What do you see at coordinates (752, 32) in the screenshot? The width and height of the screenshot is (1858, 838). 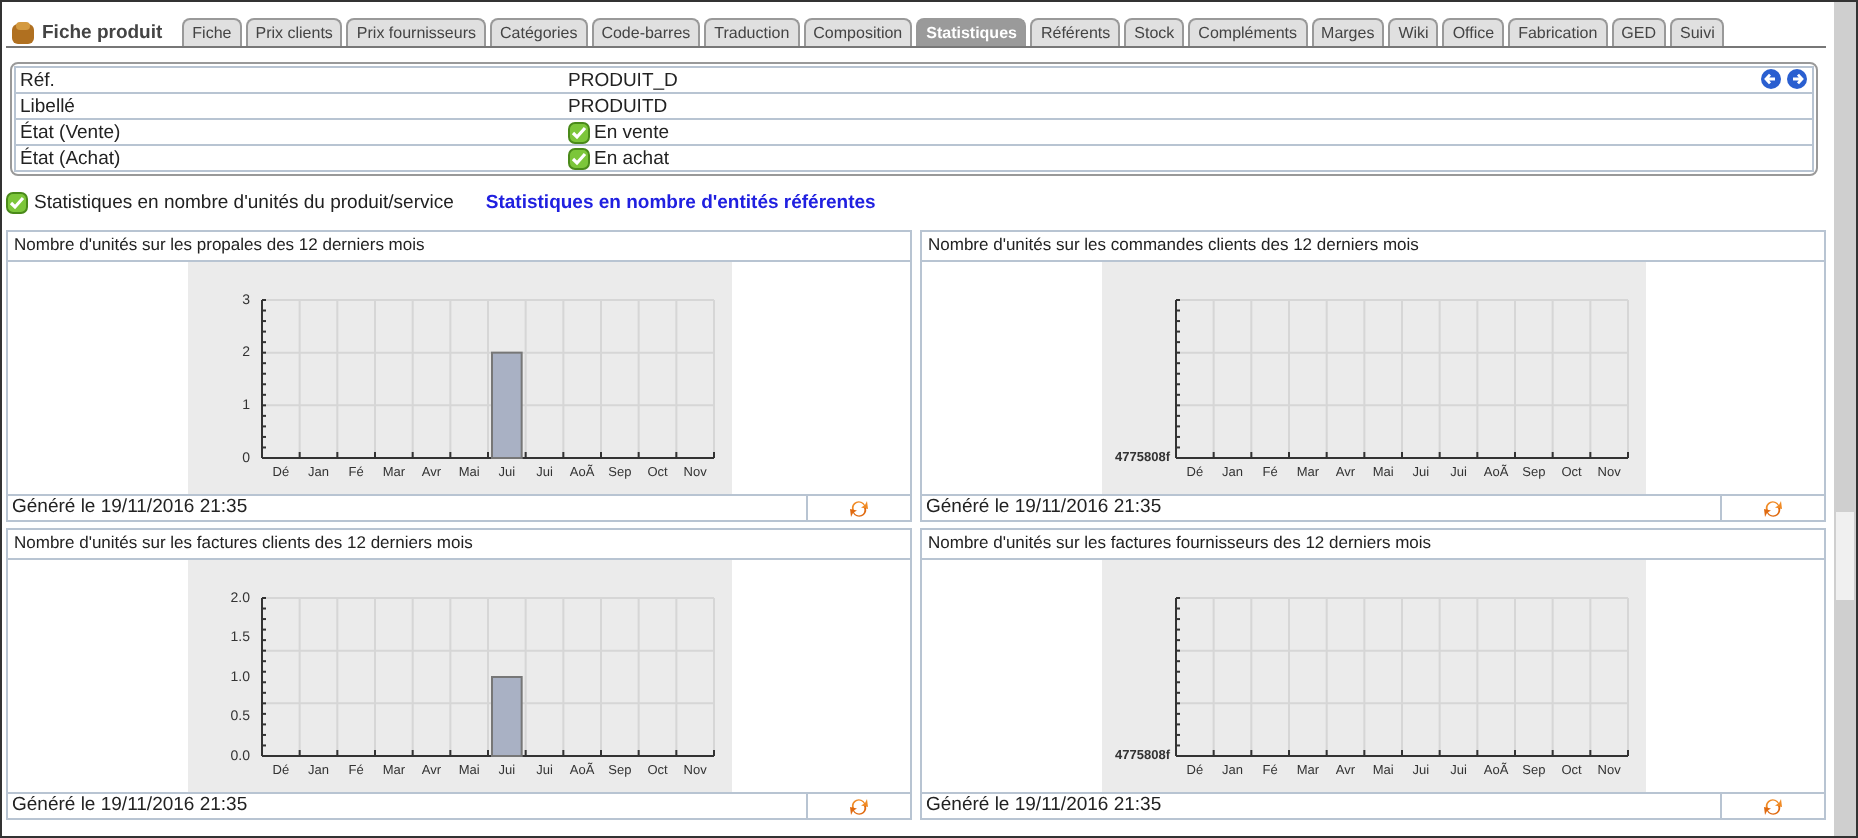 I see `tab: Traduction` at bounding box center [752, 32].